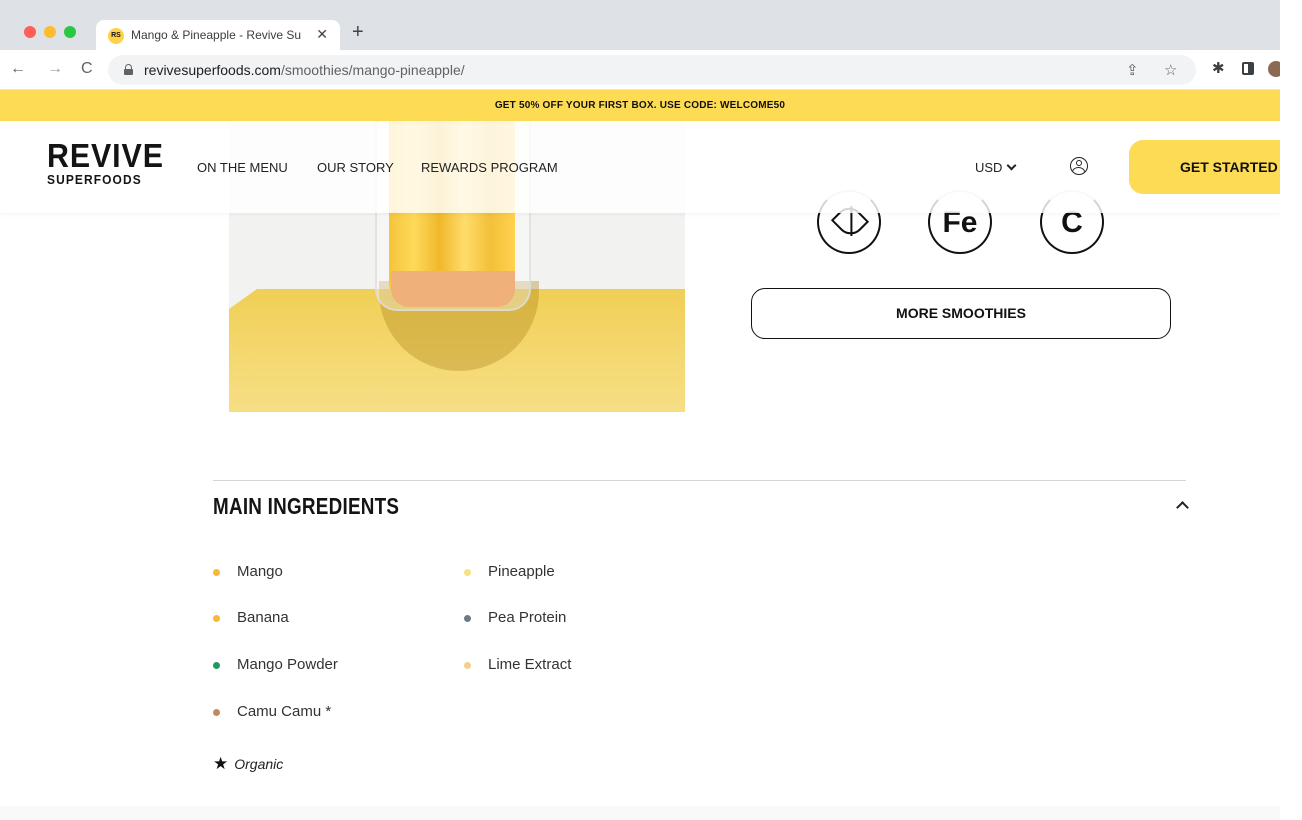  Describe the element at coordinates (1182, 507) in the screenshot. I see `chevron-up-icon` at that location.